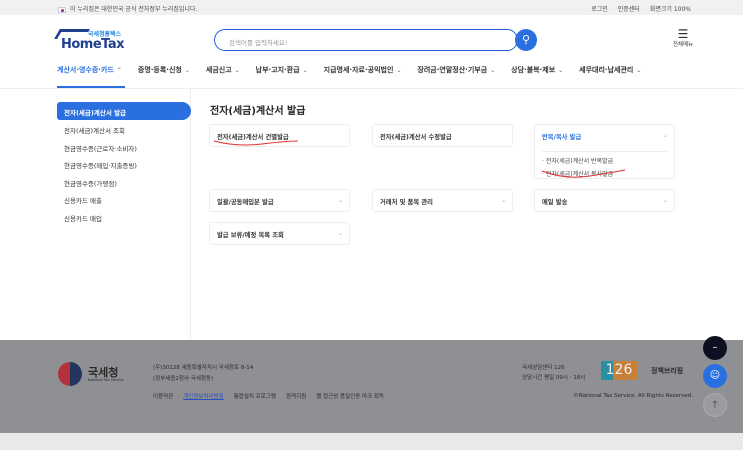 This screenshot has height=450, width=743. What do you see at coordinates (124, 217) in the screenshot?
I see `sidebar-item: 신용카드 매입` at bounding box center [124, 217].